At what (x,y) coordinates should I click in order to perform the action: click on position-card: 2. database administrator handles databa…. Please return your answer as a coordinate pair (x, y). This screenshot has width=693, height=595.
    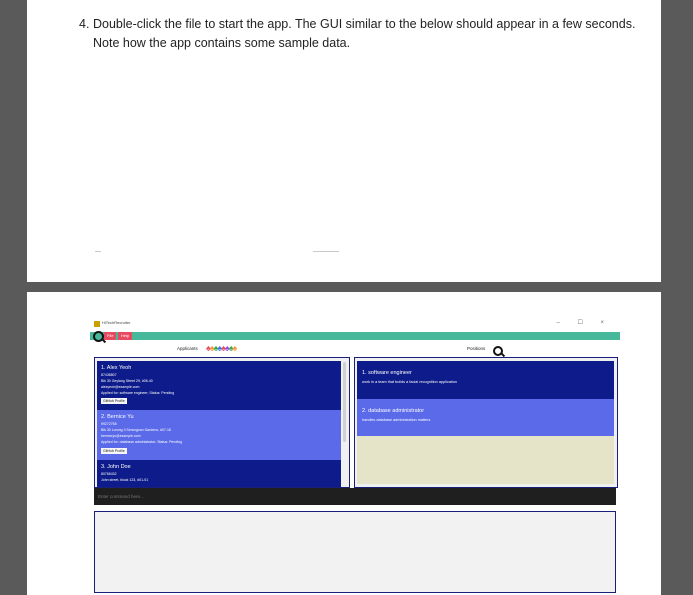
    Looking at the image, I should click on (485, 417).